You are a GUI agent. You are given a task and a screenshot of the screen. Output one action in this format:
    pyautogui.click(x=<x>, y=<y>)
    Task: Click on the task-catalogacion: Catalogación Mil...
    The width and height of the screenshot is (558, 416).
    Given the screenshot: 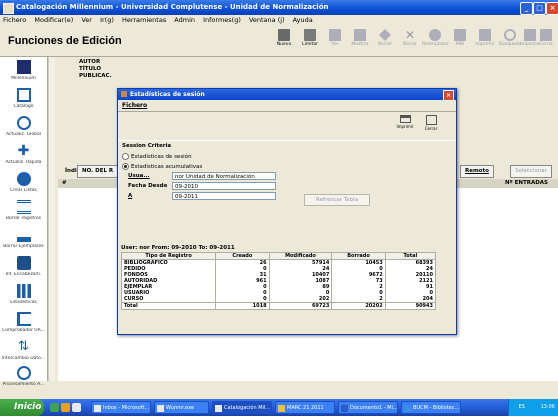 What is the action you would take?
    pyautogui.click(x=242, y=407)
    